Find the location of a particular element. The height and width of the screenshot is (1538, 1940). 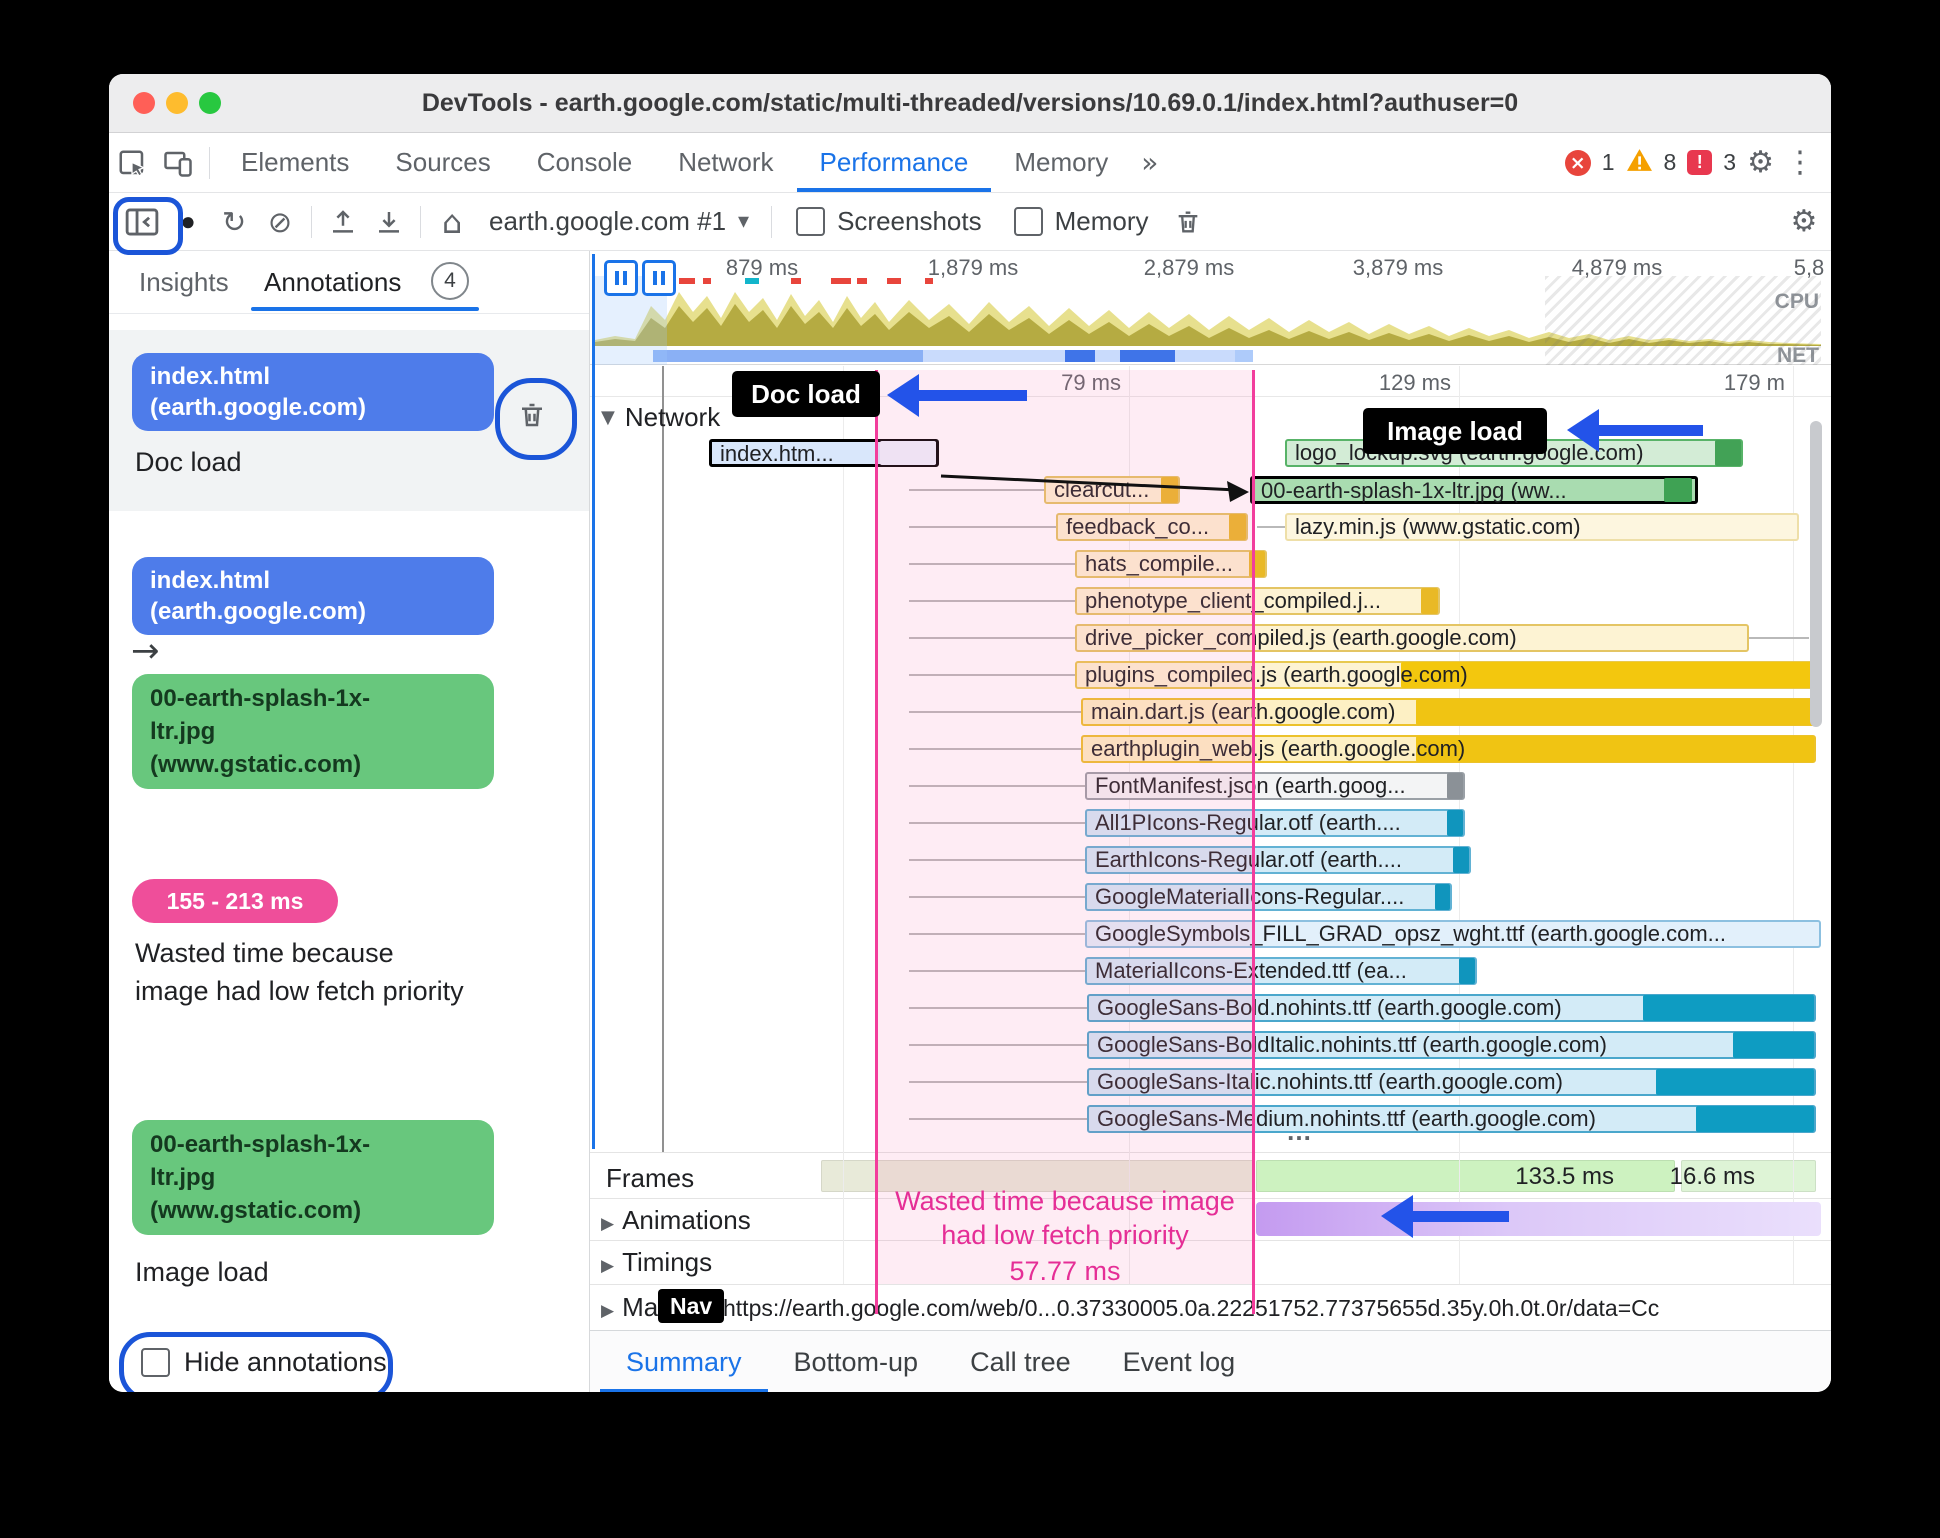

animations-track-label: ▶ Animations is located at coordinates (676, 1220).